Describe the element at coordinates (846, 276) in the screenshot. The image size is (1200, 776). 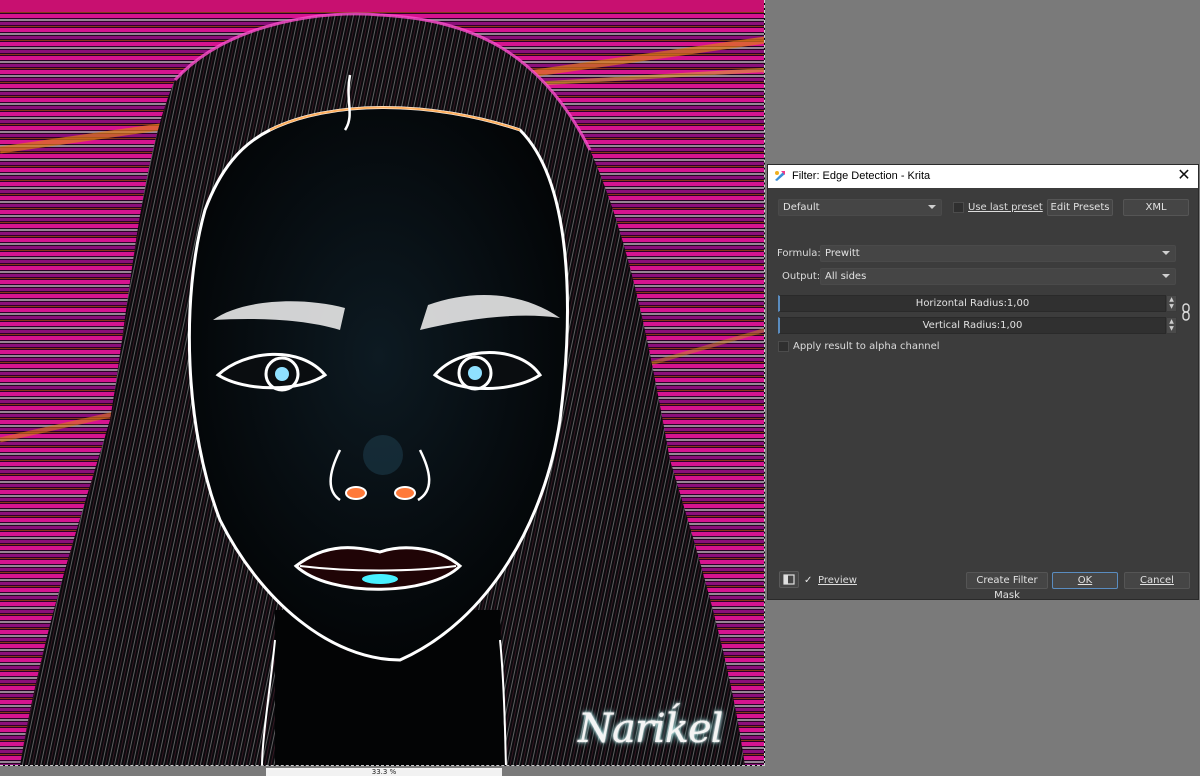
I see `output-select-value: All sides` at that location.